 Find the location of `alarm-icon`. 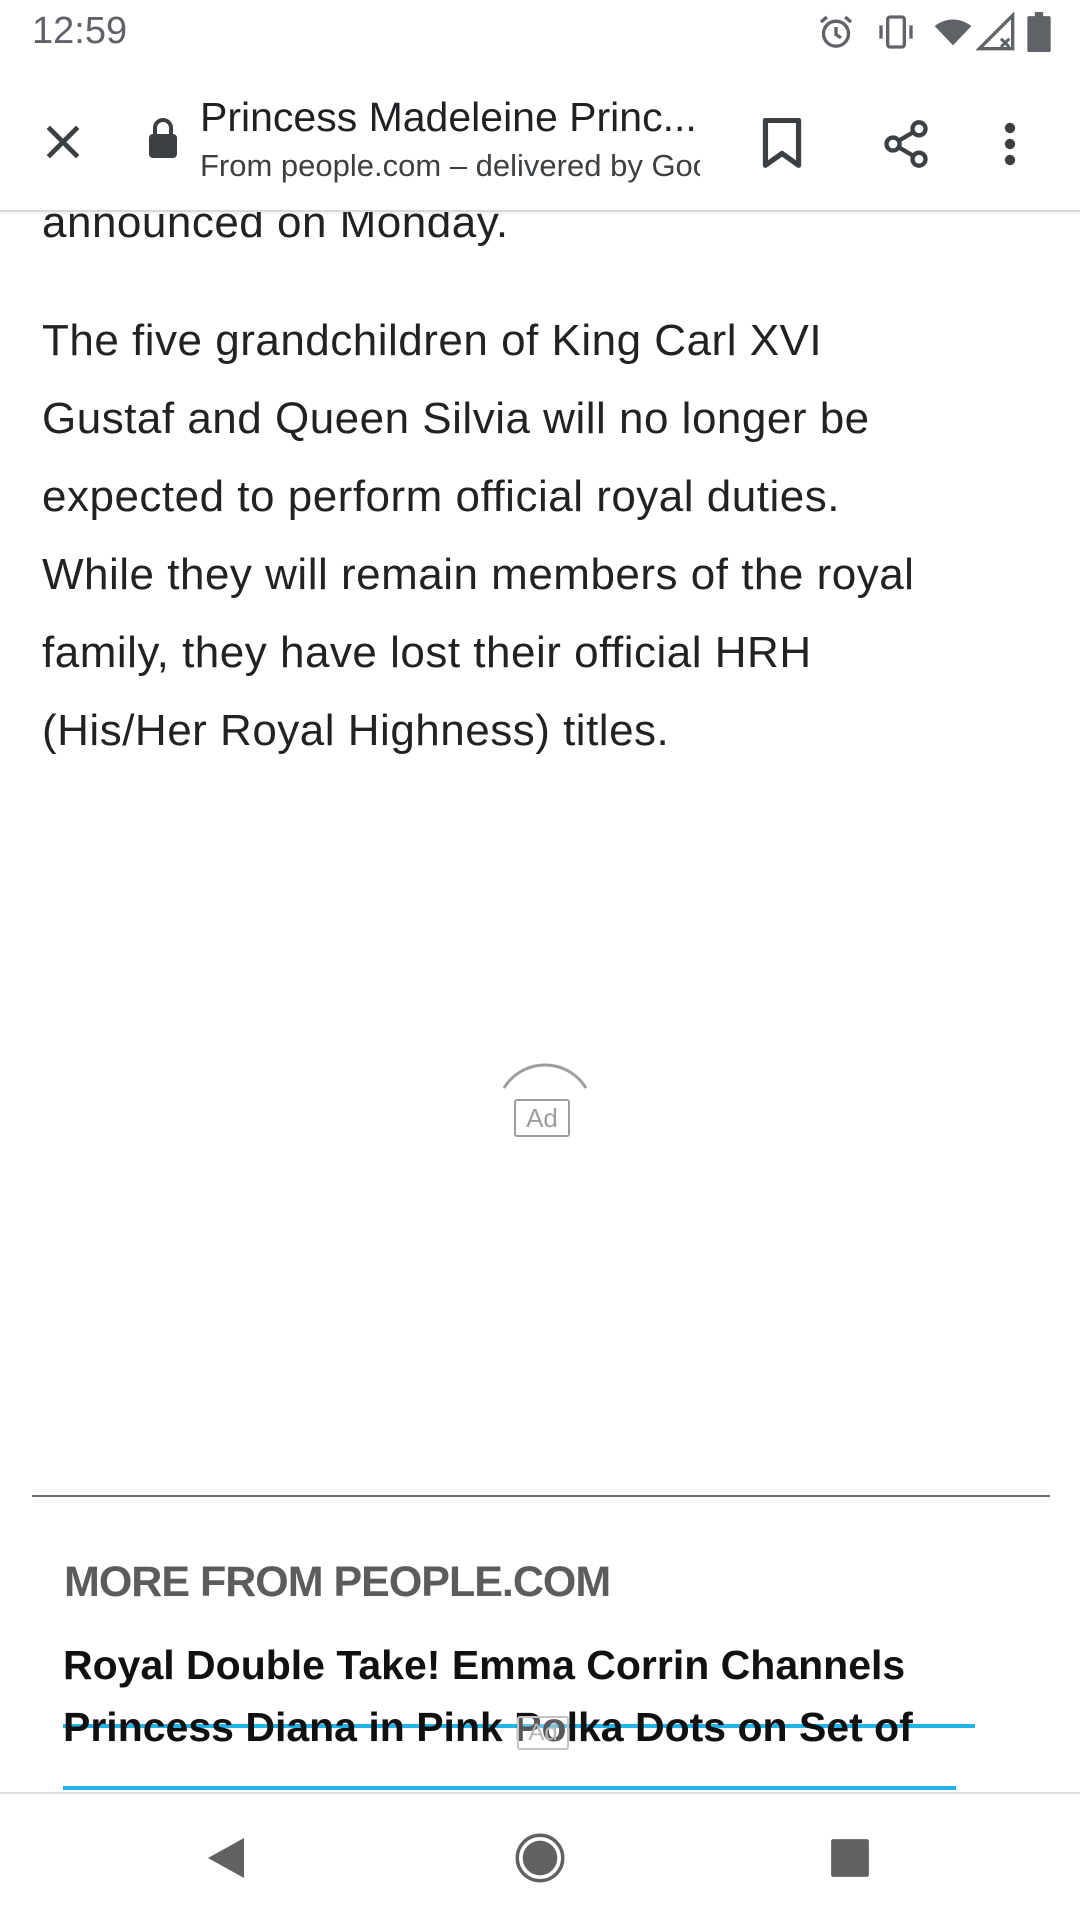

alarm-icon is located at coordinates (836, 31).